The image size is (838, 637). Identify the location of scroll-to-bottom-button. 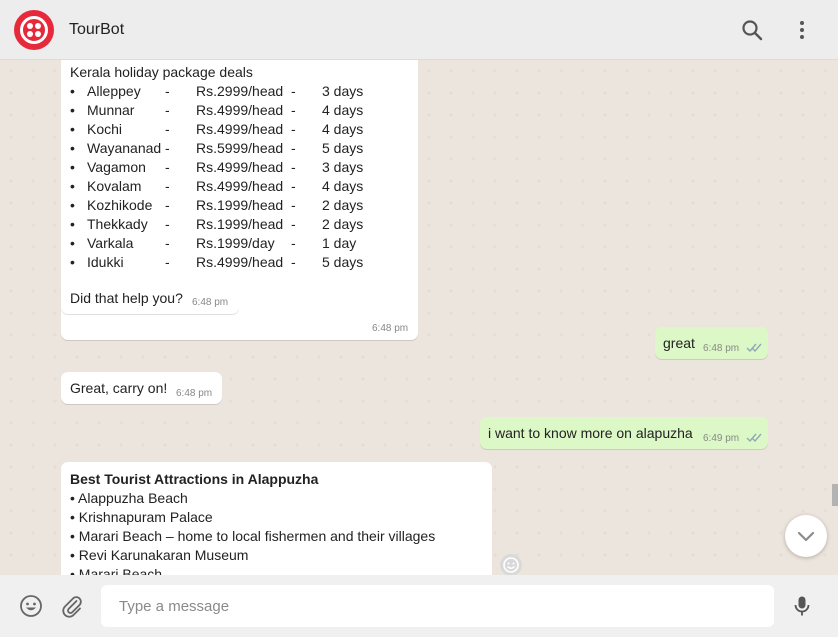
(806, 536).